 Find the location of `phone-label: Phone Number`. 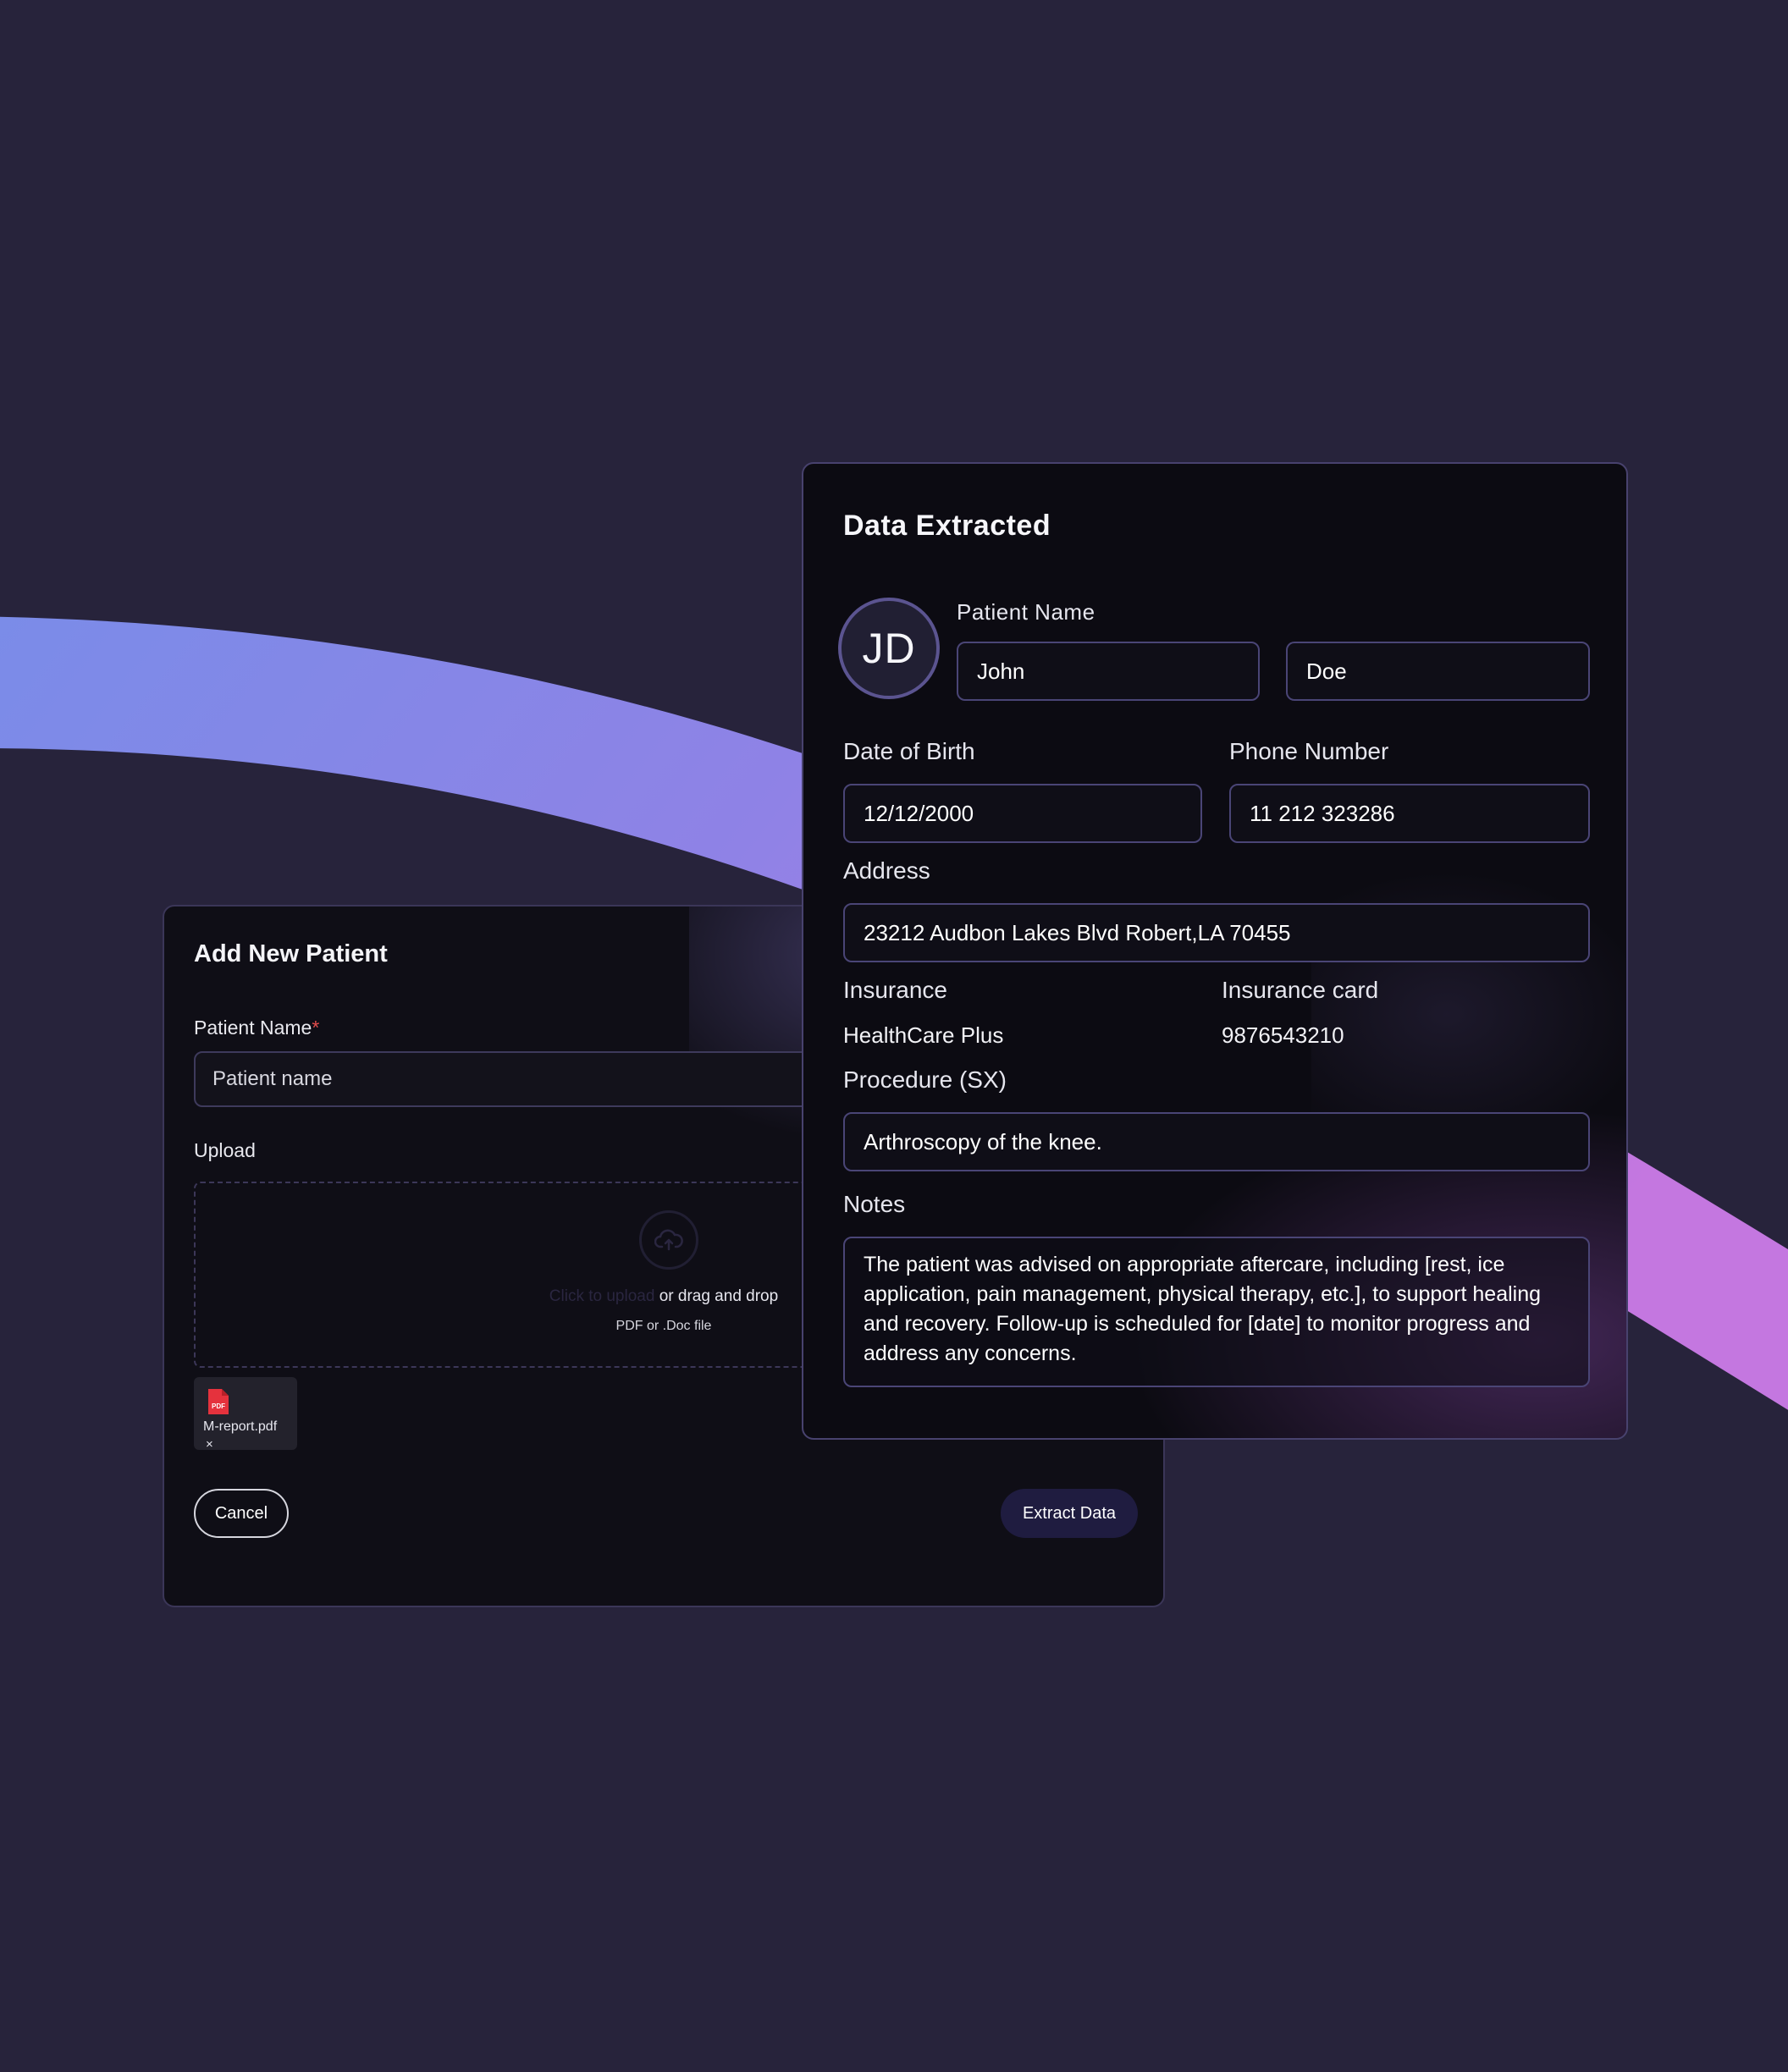

phone-label: Phone Number is located at coordinates (1309, 751).